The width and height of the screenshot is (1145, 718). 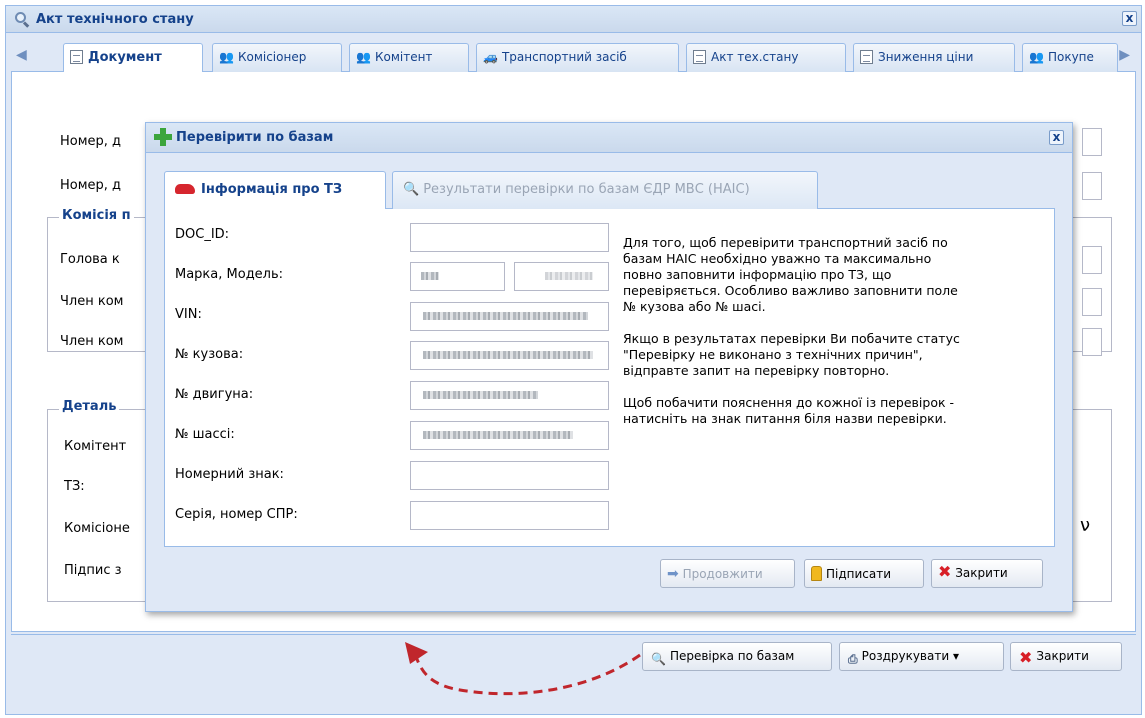 I want to click on field-label: Серія, номер СПР:, so click(x=236, y=514).